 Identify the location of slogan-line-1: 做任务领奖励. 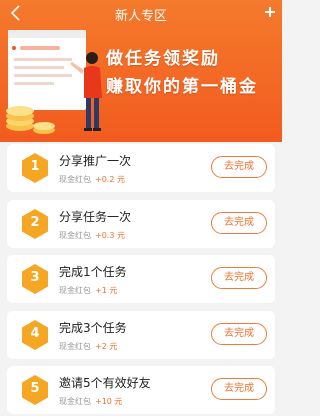
(163, 59).